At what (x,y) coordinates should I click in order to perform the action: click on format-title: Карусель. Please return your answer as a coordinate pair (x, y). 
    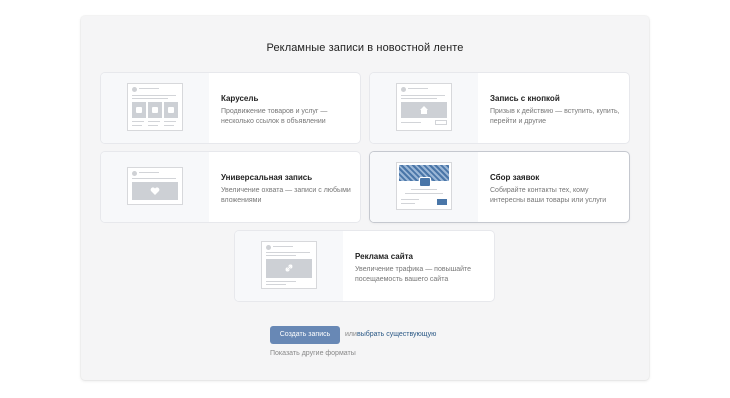
    Looking at the image, I should click on (240, 98).